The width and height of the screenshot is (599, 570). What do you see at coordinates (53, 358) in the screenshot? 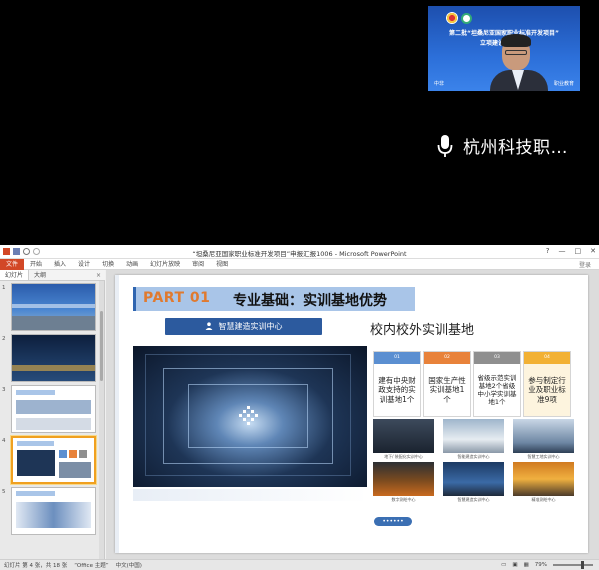
I see `thumbnail-city-slide` at bounding box center [53, 358].